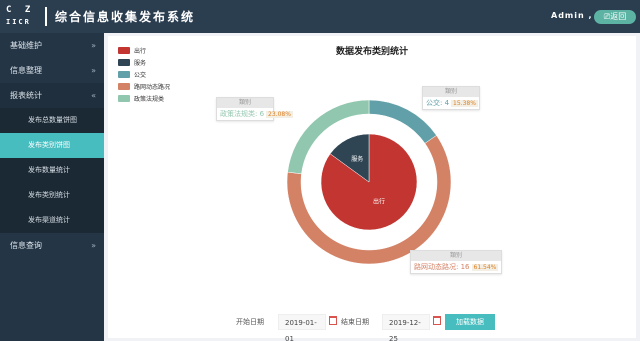 This screenshot has width=640, height=341. Describe the element at coordinates (46, 16) in the screenshot. I see `header-divider` at that location.